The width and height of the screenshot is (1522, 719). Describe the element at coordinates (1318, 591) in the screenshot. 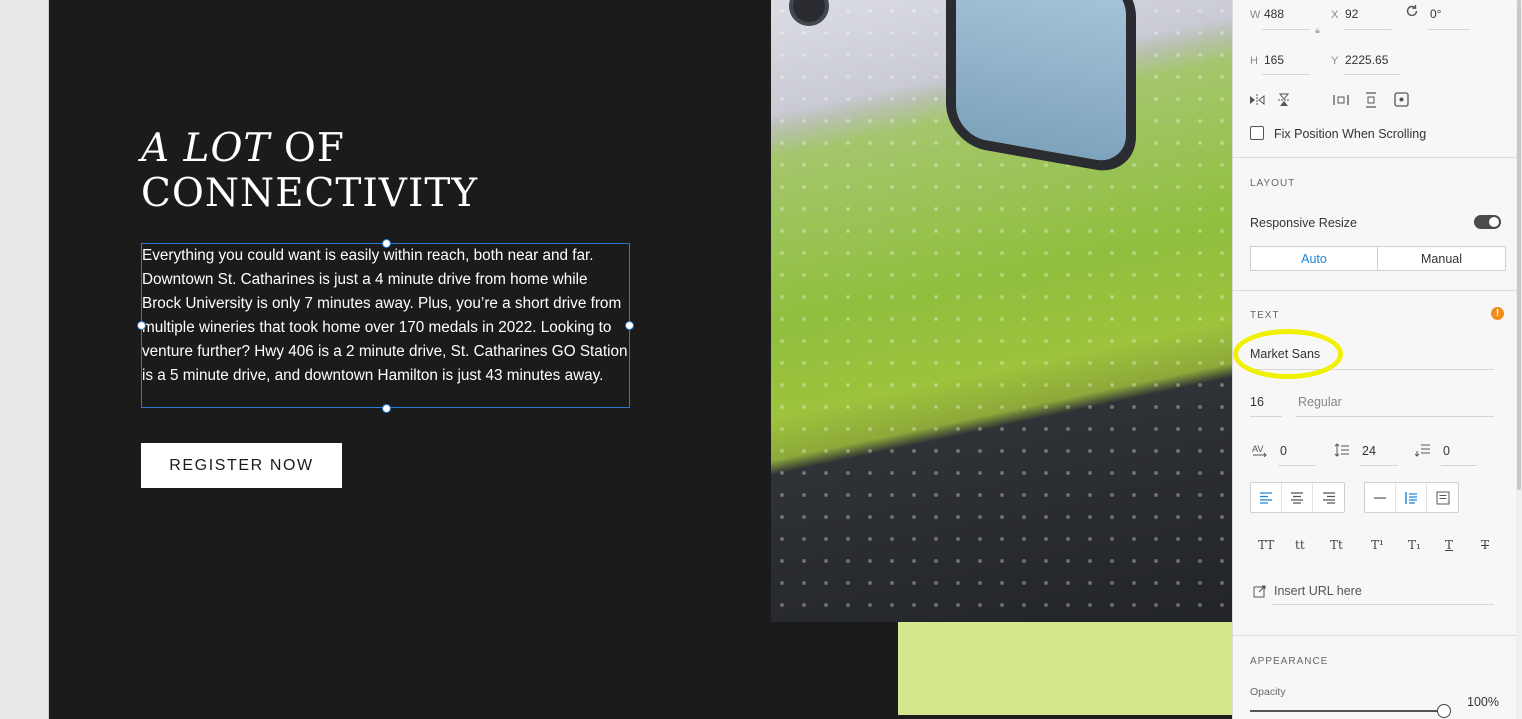

I see `url-input: Insert URL here` at that location.